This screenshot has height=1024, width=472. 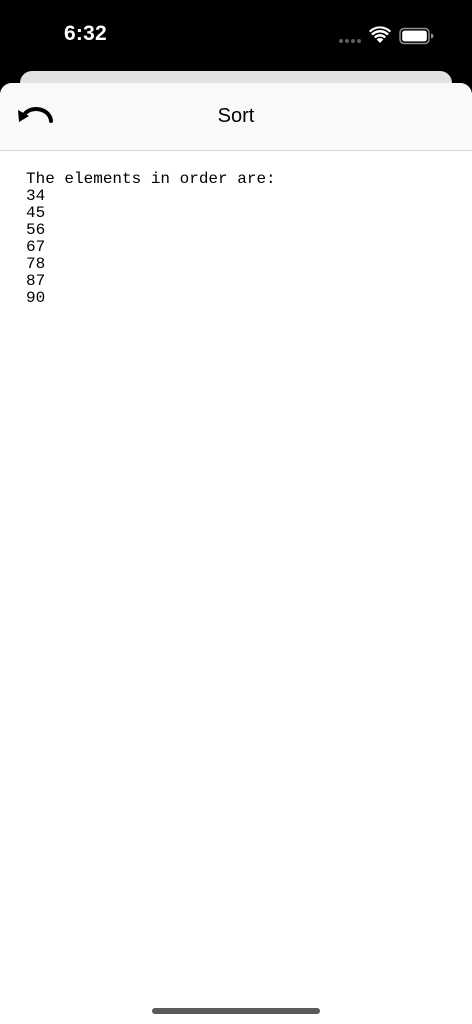 What do you see at coordinates (36, 298) in the screenshot?
I see `list-item: 90` at bounding box center [36, 298].